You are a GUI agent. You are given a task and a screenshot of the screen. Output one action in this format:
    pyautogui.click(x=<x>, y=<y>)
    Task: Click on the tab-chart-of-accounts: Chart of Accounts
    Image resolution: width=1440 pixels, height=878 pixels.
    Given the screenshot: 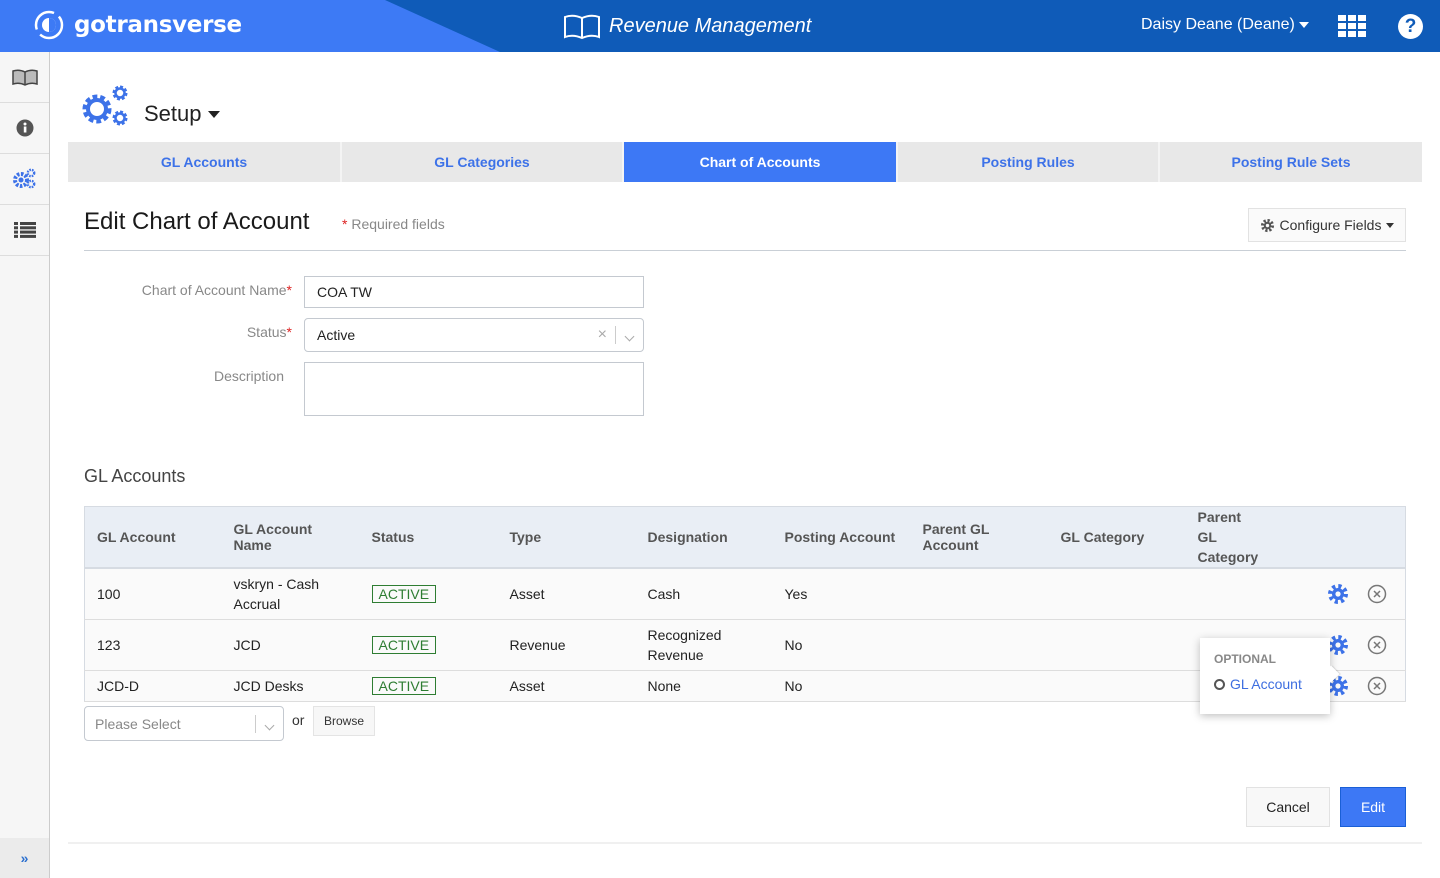 What is the action you would take?
    pyautogui.click(x=761, y=162)
    